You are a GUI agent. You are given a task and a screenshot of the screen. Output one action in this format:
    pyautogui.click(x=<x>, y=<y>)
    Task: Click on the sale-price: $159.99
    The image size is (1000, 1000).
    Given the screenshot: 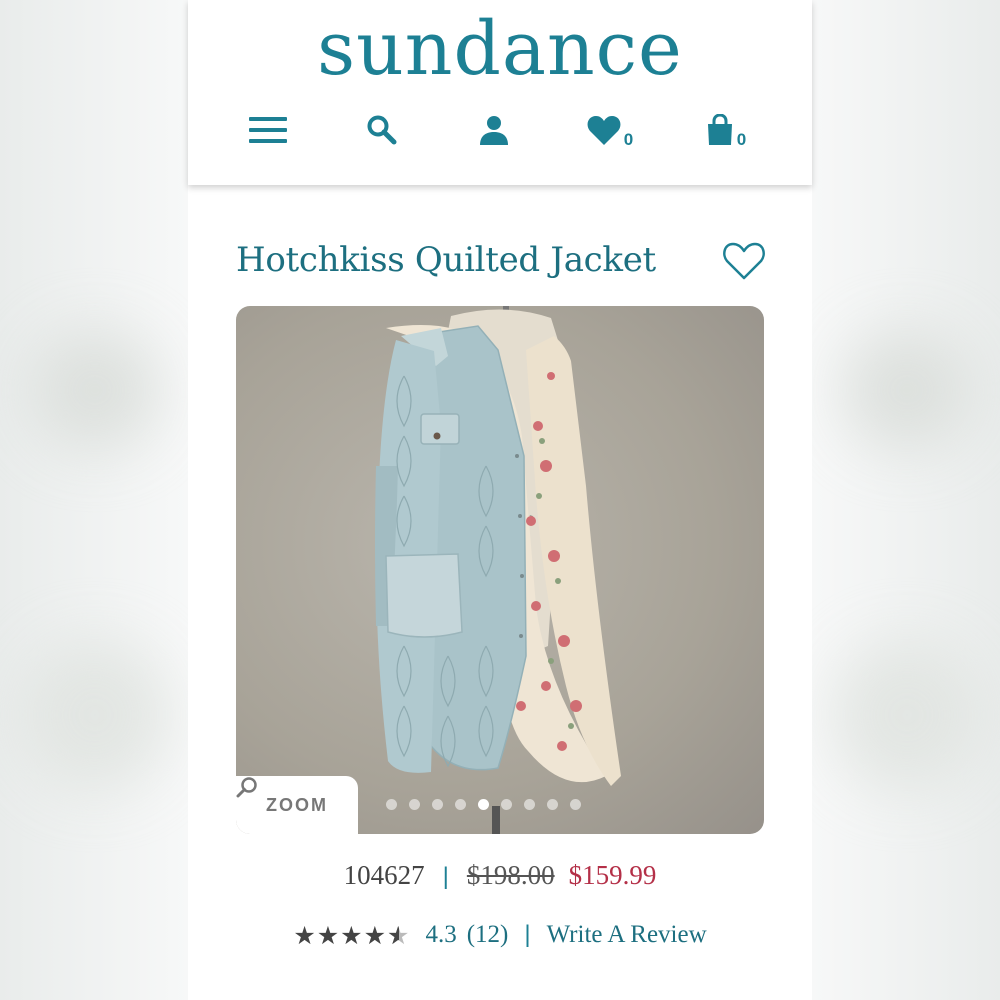 What is the action you would take?
    pyautogui.click(x=612, y=875)
    